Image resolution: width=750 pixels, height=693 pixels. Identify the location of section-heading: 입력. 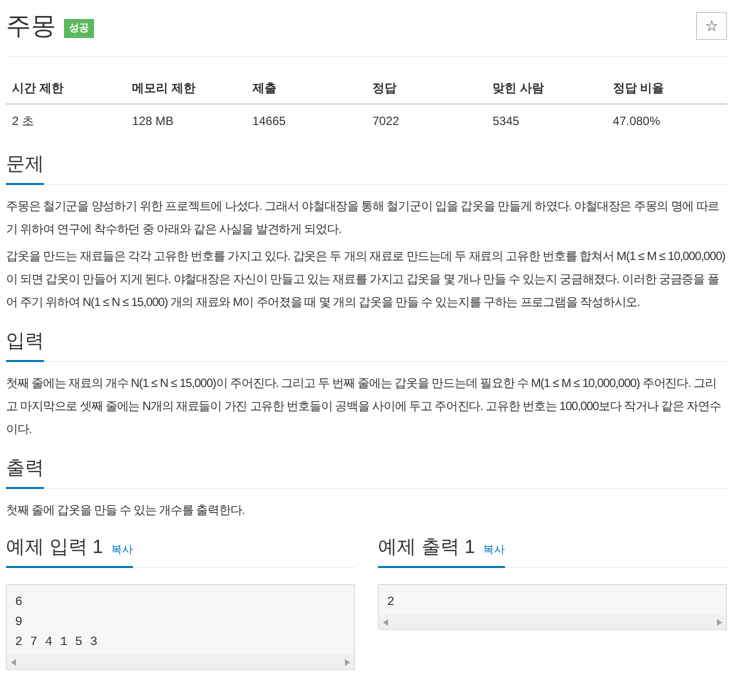
(25, 342).